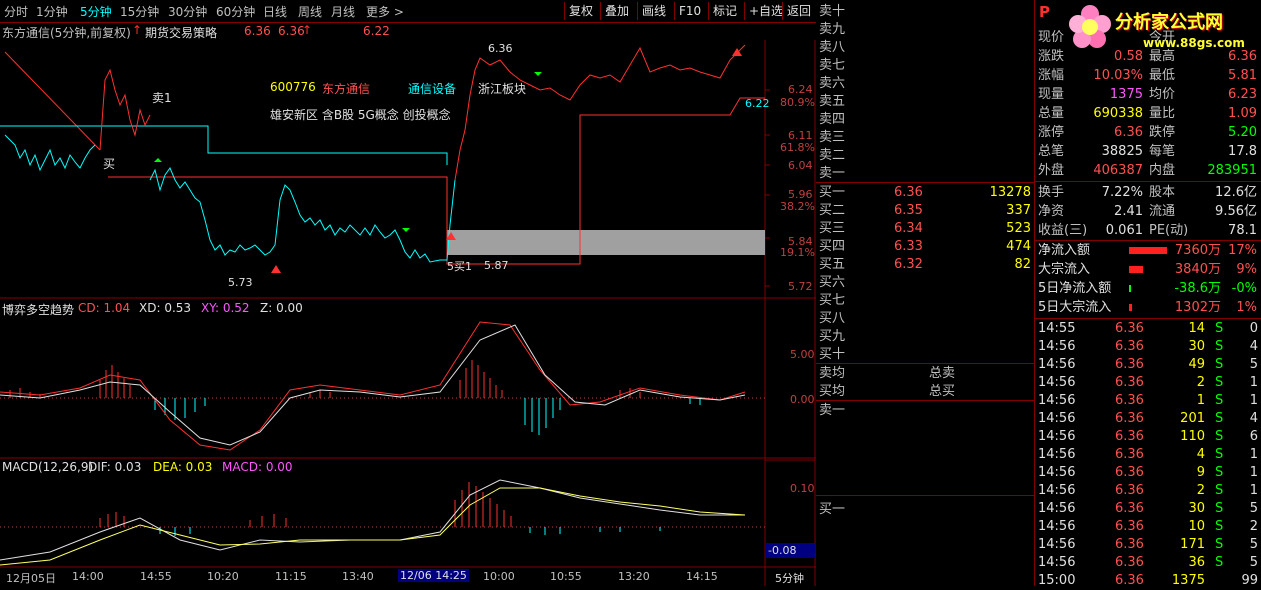  Describe the element at coordinates (689, 11) in the screenshot. I see `f10-button: F10` at that location.